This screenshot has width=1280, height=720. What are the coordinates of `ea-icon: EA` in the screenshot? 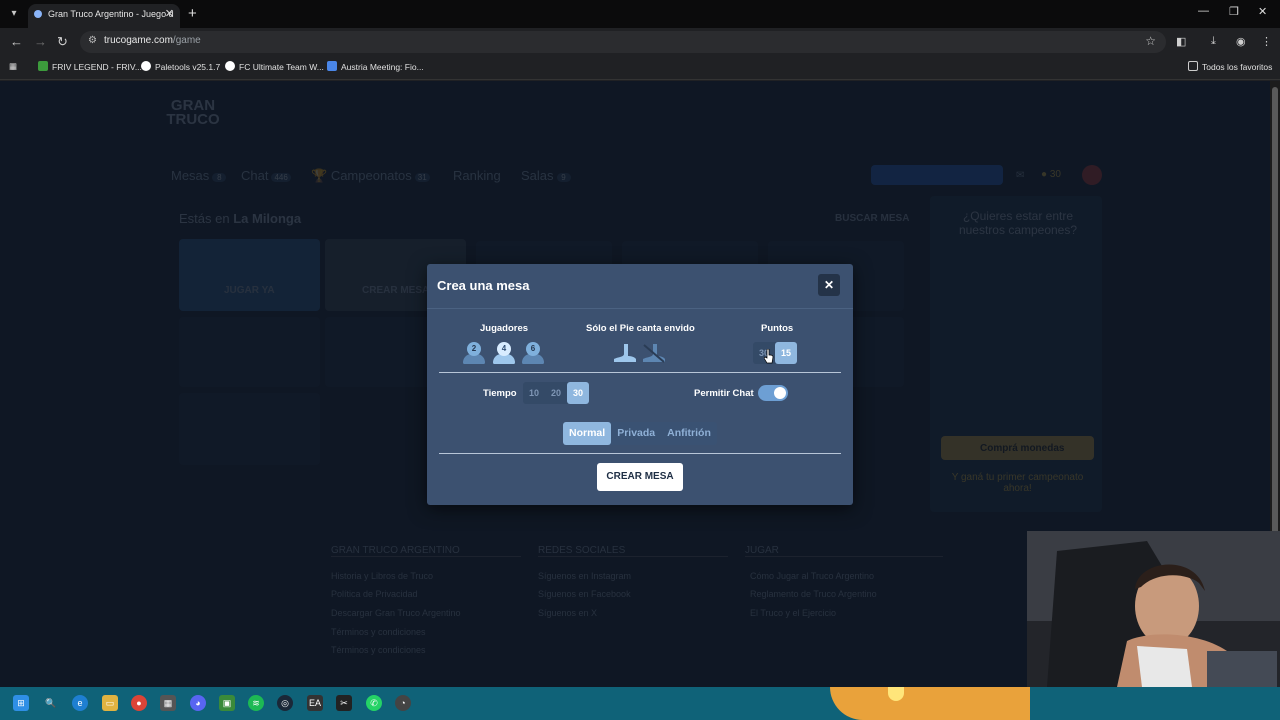 It's located at (315, 703).